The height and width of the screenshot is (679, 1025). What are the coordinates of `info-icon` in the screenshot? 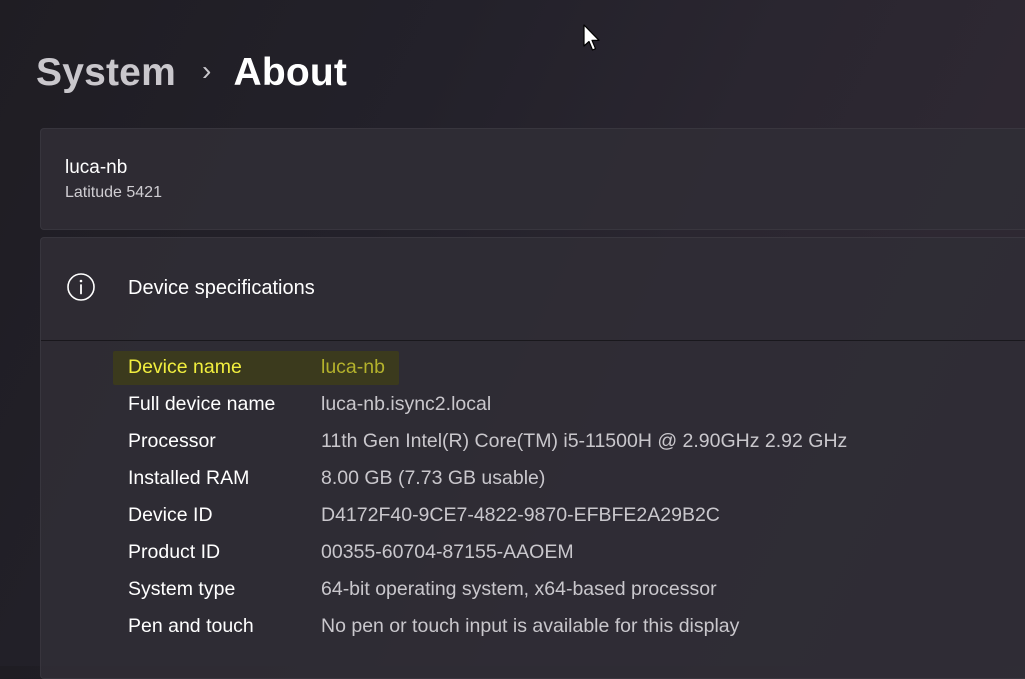 It's located at (81, 287).